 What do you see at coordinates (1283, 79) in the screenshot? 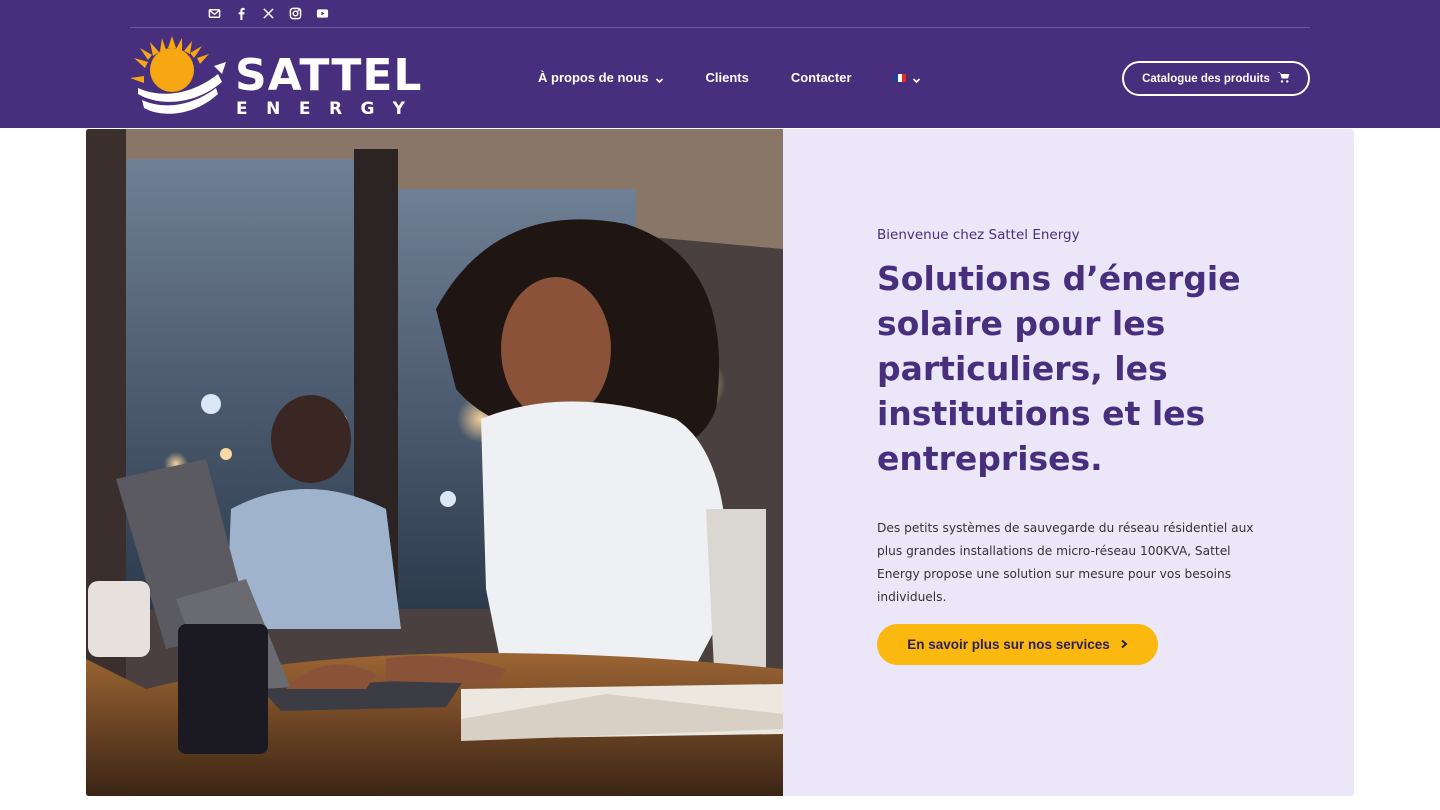
I see `cart-icon` at bounding box center [1283, 79].